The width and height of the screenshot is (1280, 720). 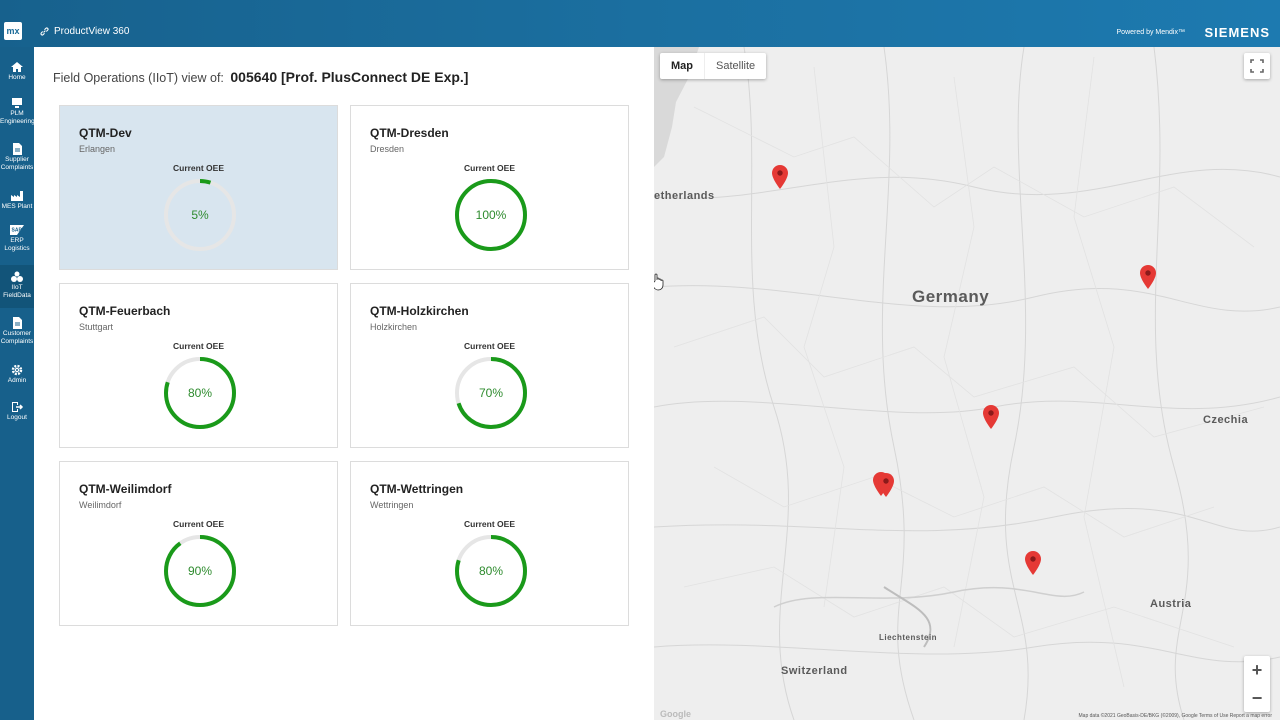 What do you see at coordinates (392, 505) in the screenshot?
I see `site-city: Wettringen` at bounding box center [392, 505].